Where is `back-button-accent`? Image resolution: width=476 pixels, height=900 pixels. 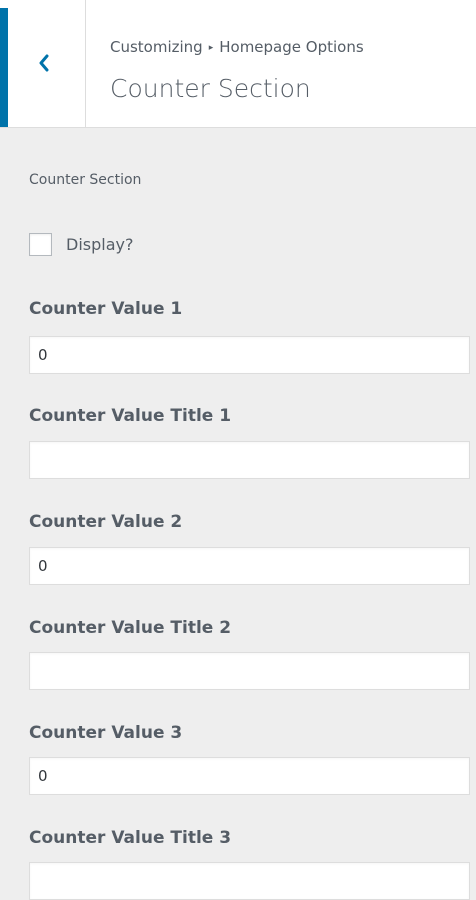
back-button-accent is located at coordinates (4, 67).